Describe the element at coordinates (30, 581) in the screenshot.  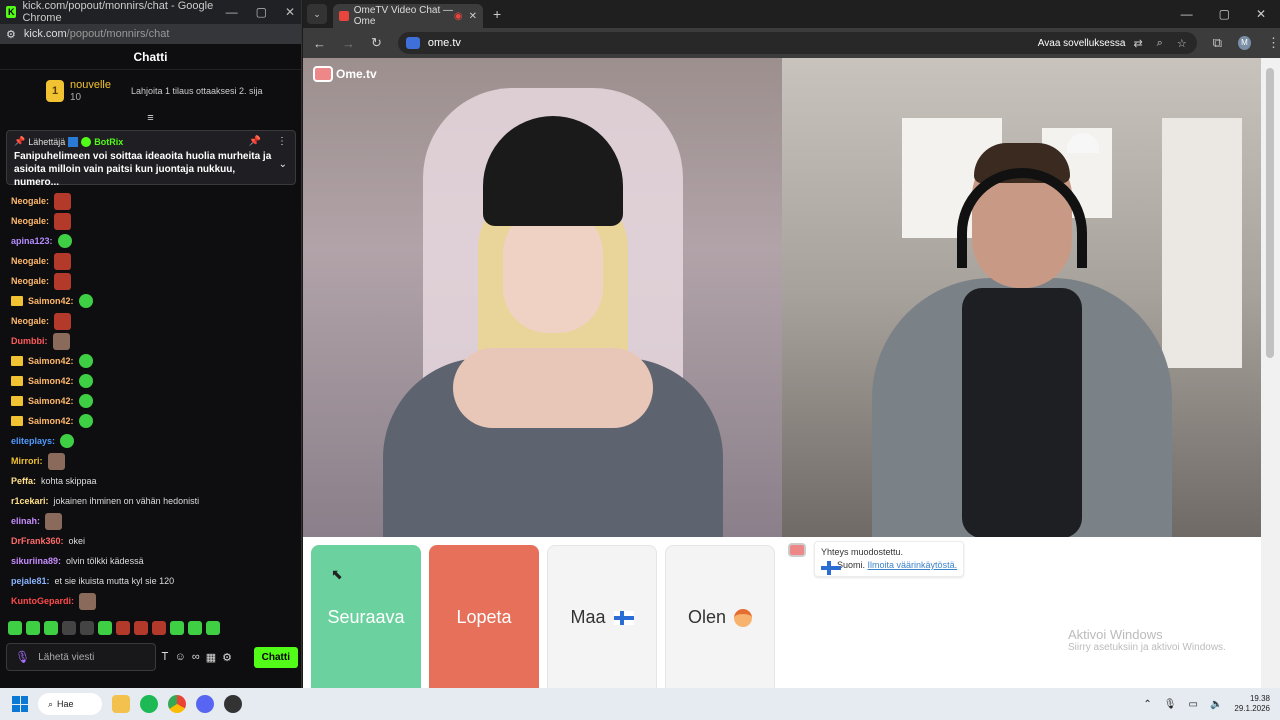
I see `chat-username: pejale81:` at that location.